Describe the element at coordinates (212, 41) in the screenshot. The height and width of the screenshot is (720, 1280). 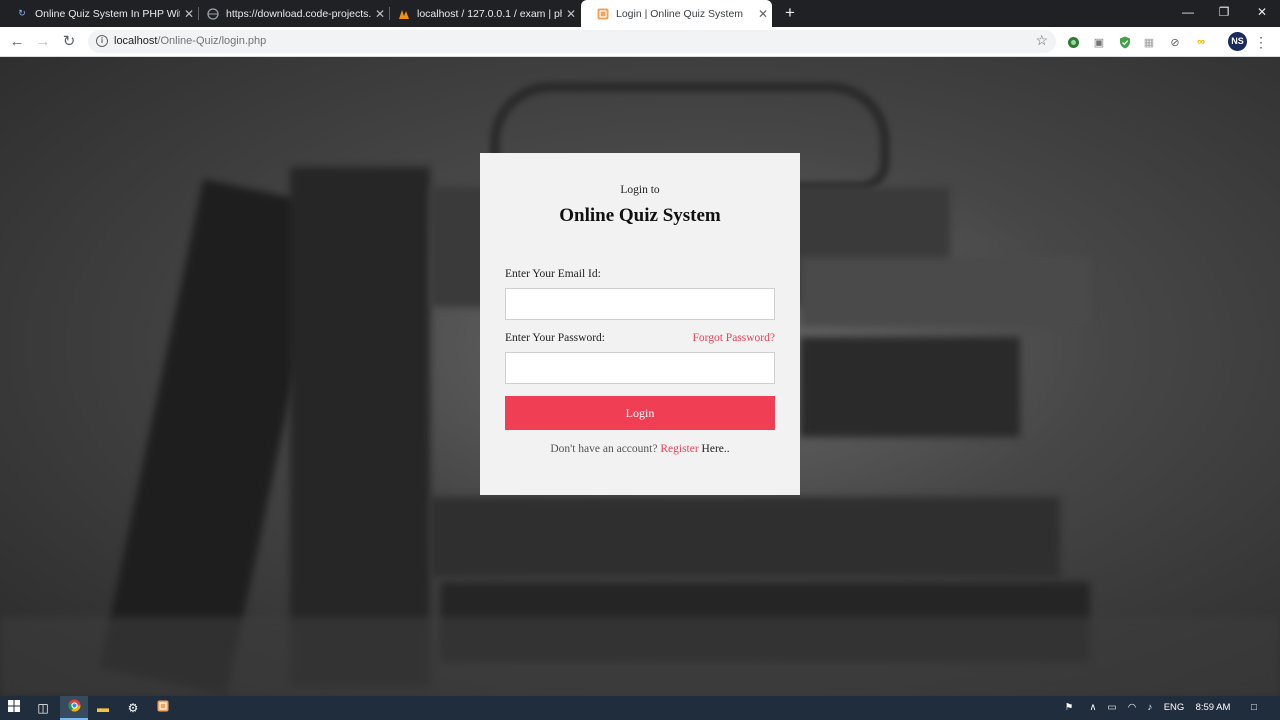
I see `url-path: /Online-Quiz/login.php` at that location.